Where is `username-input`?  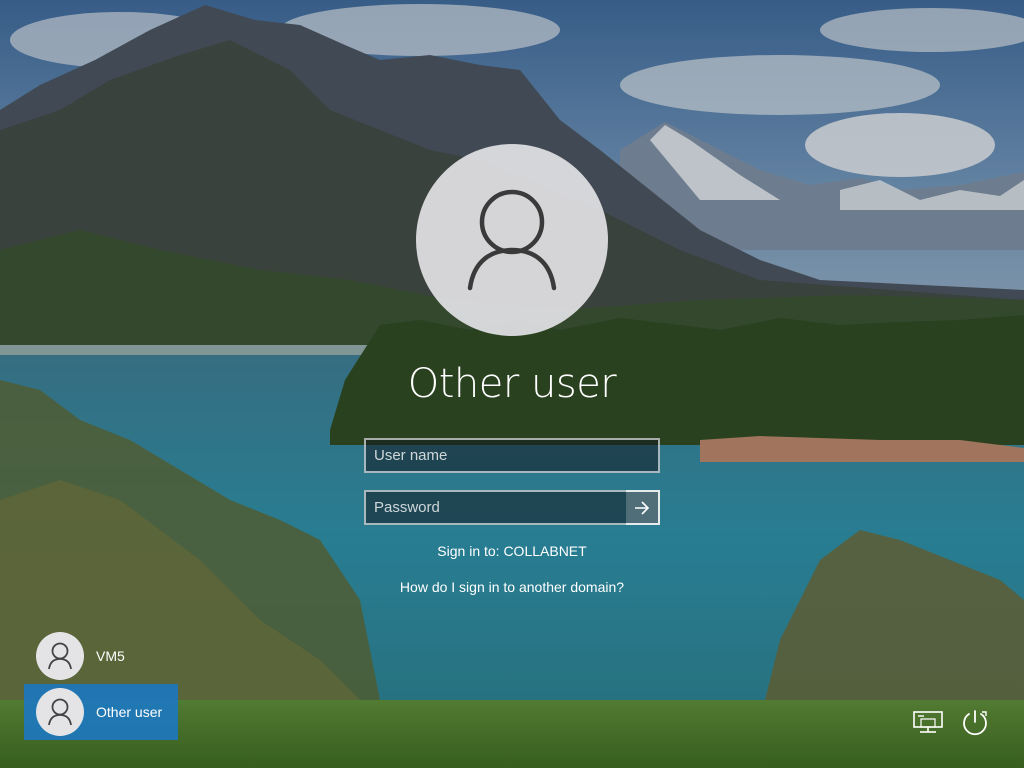 username-input is located at coordinates (512, 455).